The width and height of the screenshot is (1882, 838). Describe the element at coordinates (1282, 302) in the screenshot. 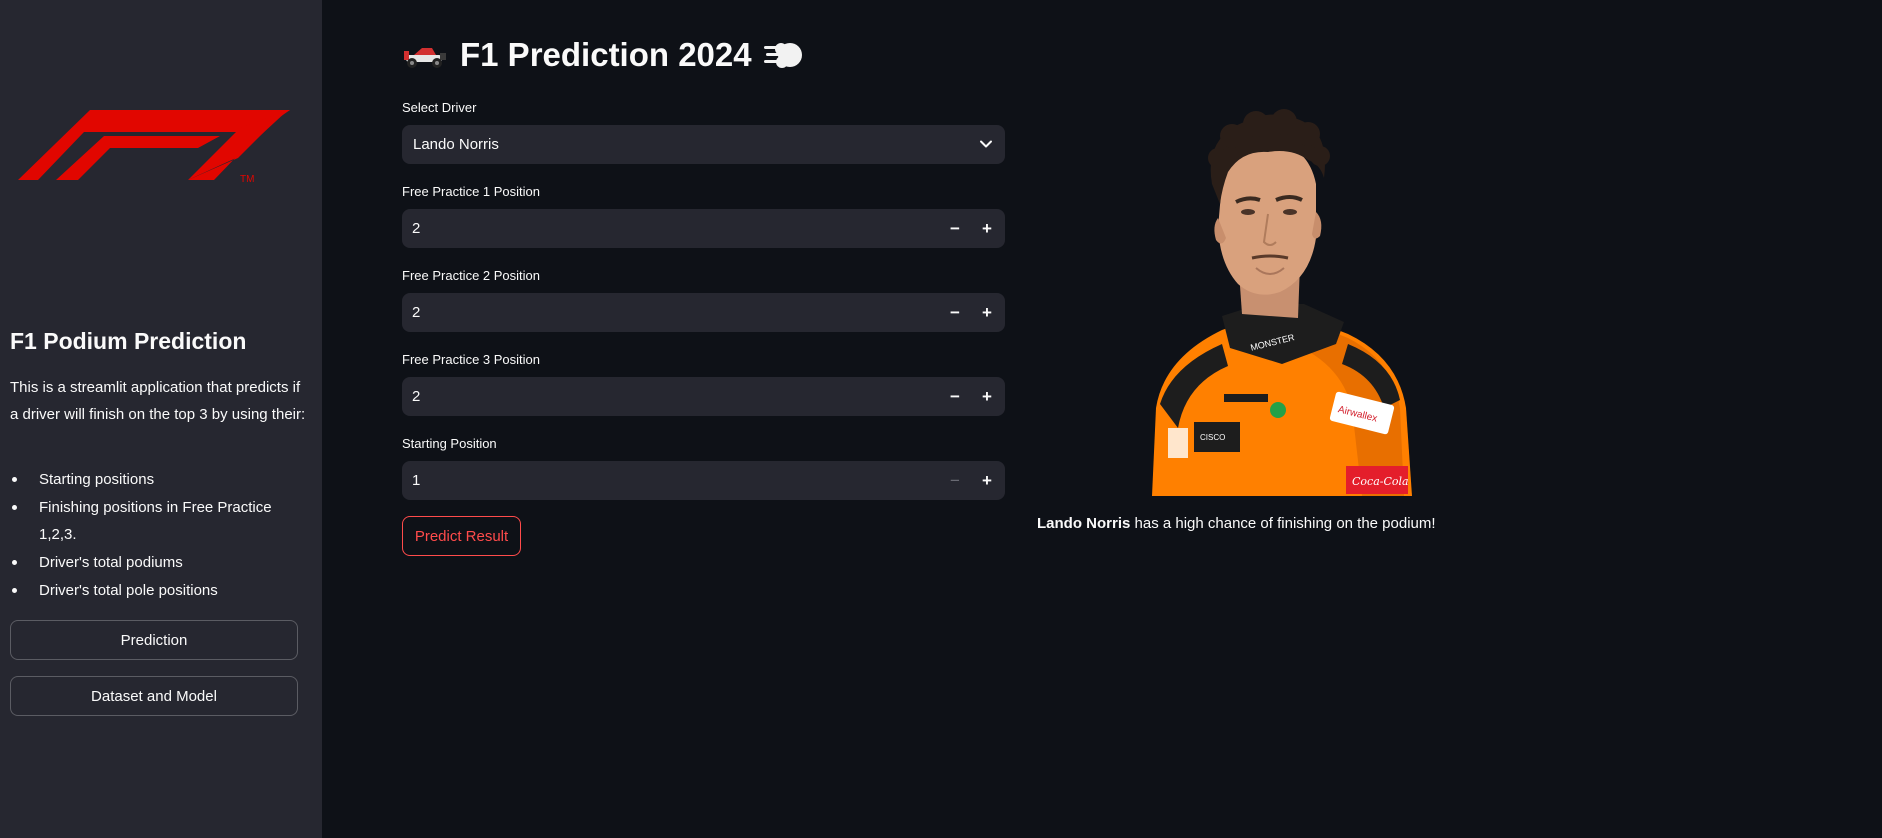

I see `driver-photo: MONSTER Airwallex Coca-Cola CISCO` at that location.